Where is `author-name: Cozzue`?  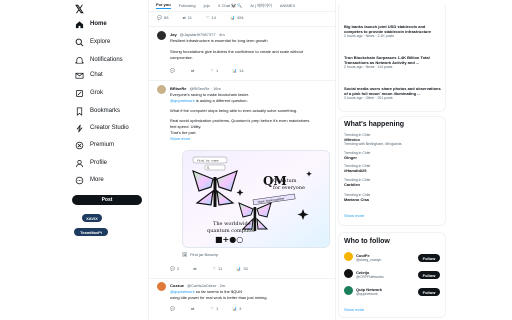
author-name: Cozzue is located at coordinates (177, 285).